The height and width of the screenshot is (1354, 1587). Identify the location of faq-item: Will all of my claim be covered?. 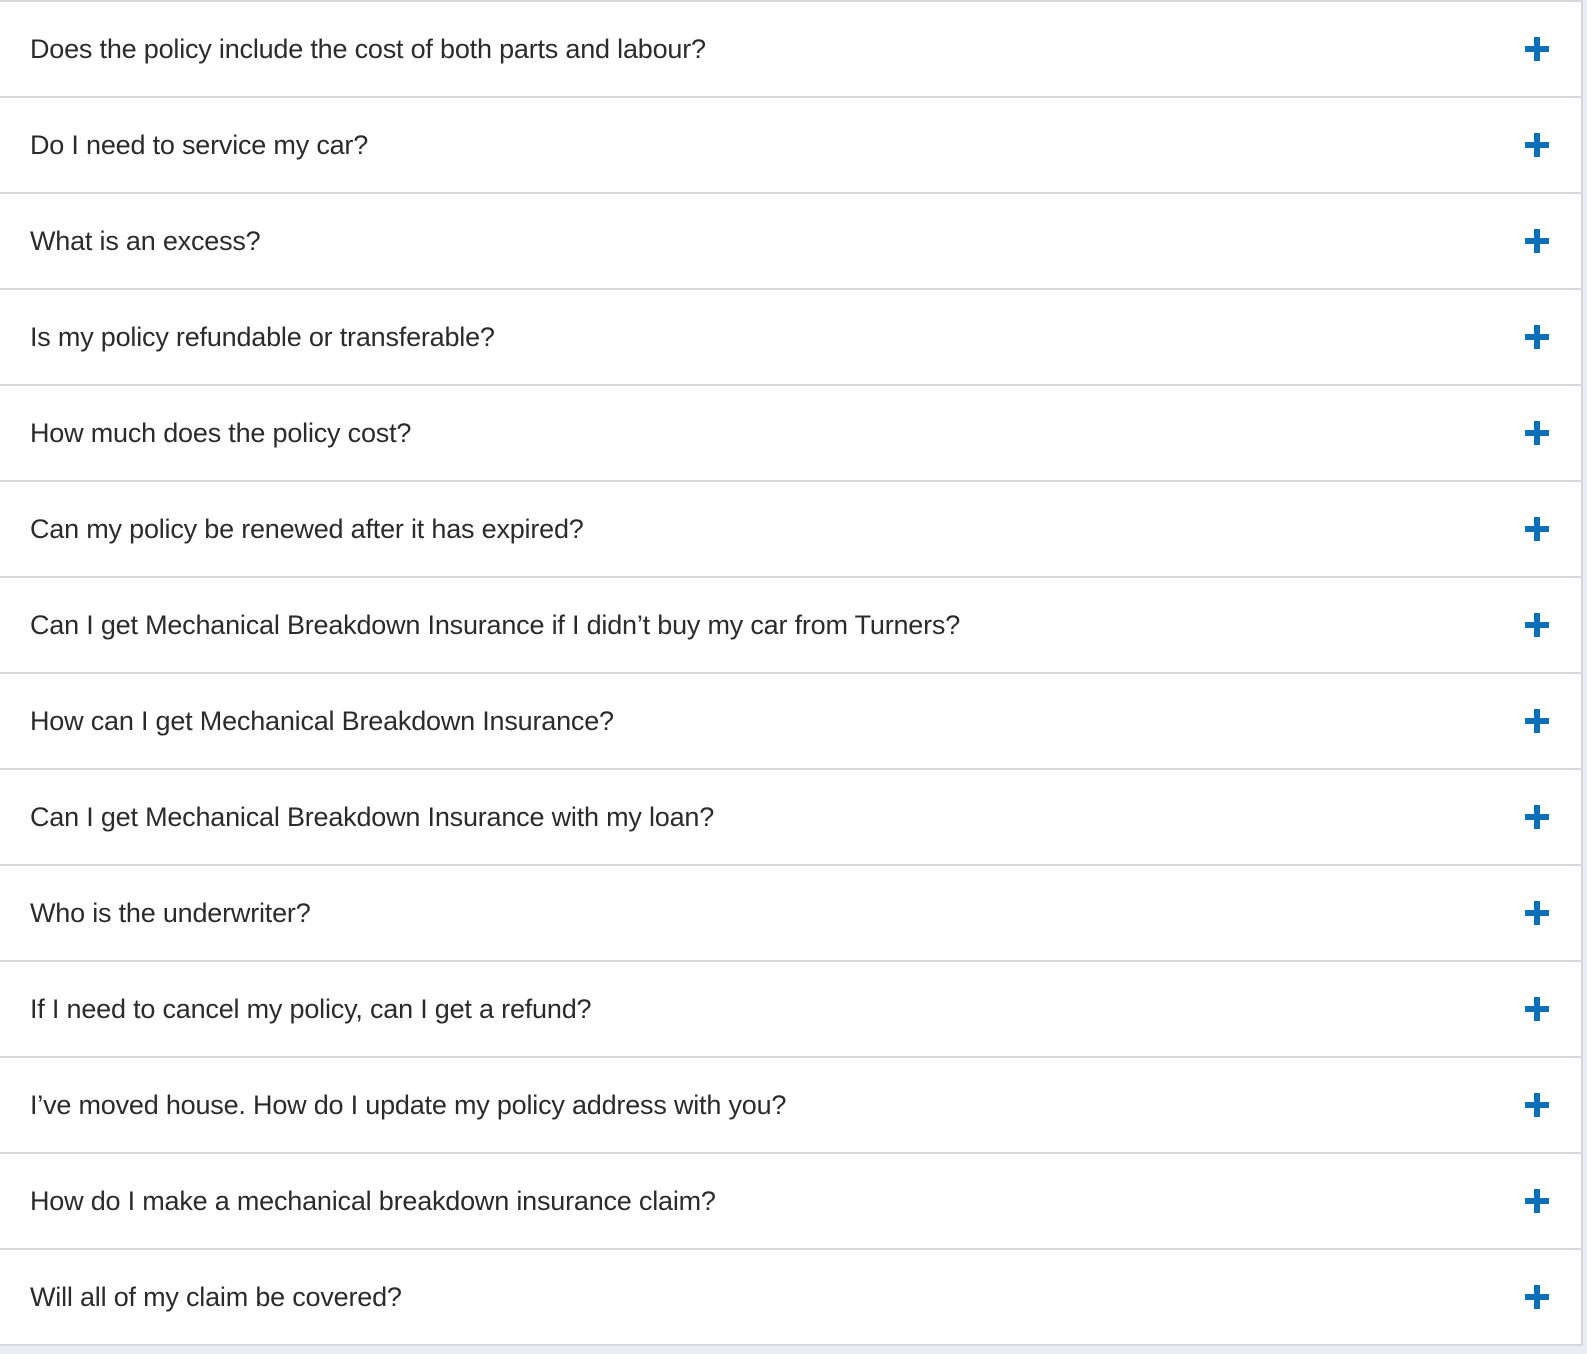
(790, 1298).